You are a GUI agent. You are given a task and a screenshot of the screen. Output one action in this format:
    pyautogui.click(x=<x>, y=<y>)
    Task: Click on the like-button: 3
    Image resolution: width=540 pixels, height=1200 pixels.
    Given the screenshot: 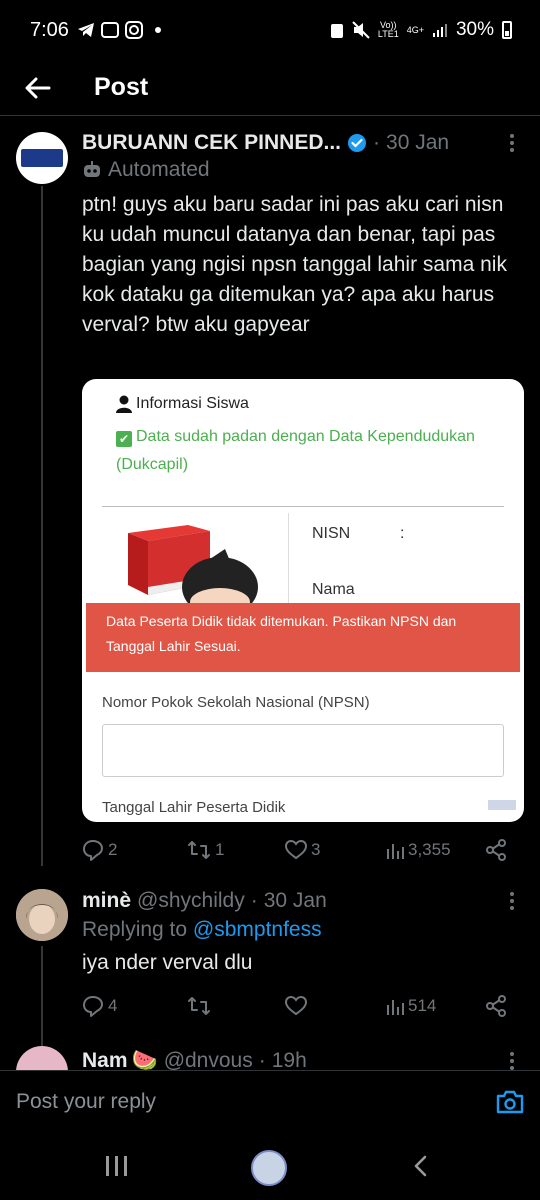 What is the action you would take?
    pyautogui.click(x=302, y=850)
    